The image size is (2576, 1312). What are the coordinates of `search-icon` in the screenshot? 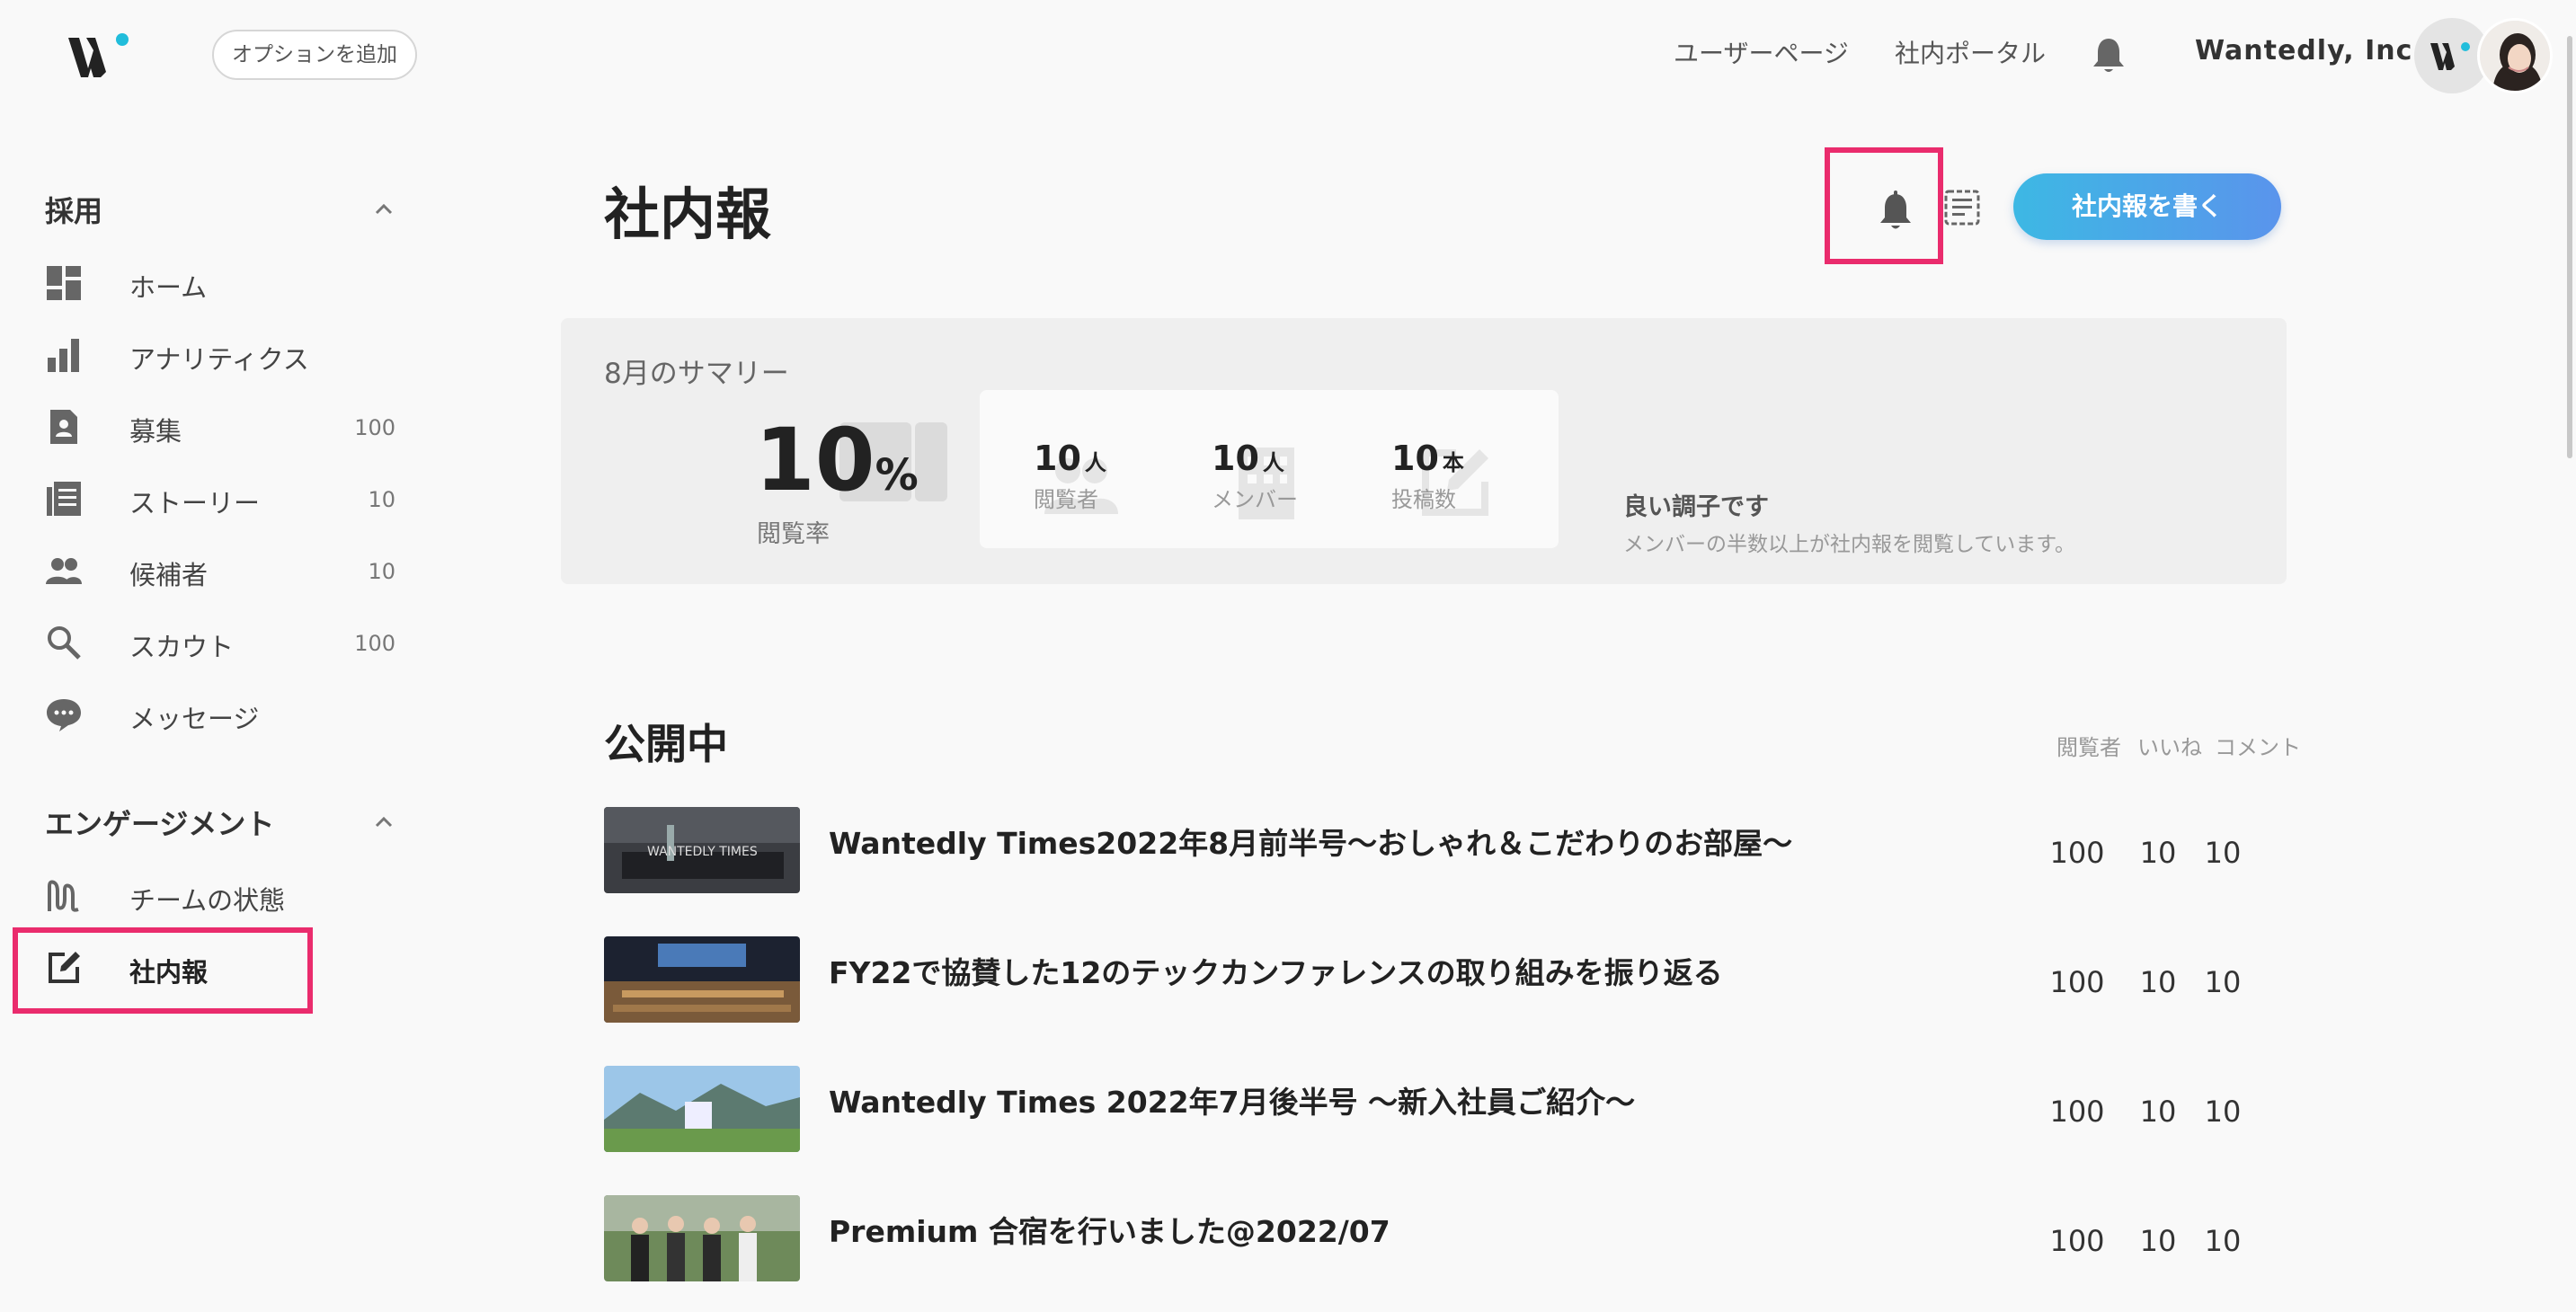 It's located at (64, 643).